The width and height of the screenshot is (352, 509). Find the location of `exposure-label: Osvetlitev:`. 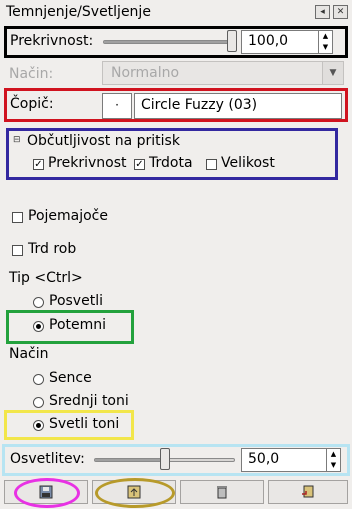

exposure-label: Osvetlitev: is located at coordinates (47, 459).